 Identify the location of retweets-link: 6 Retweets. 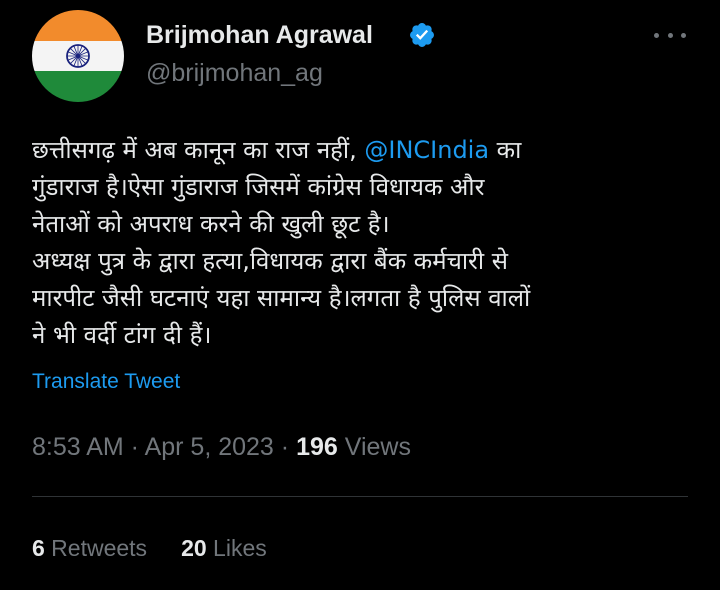
(89, 548).